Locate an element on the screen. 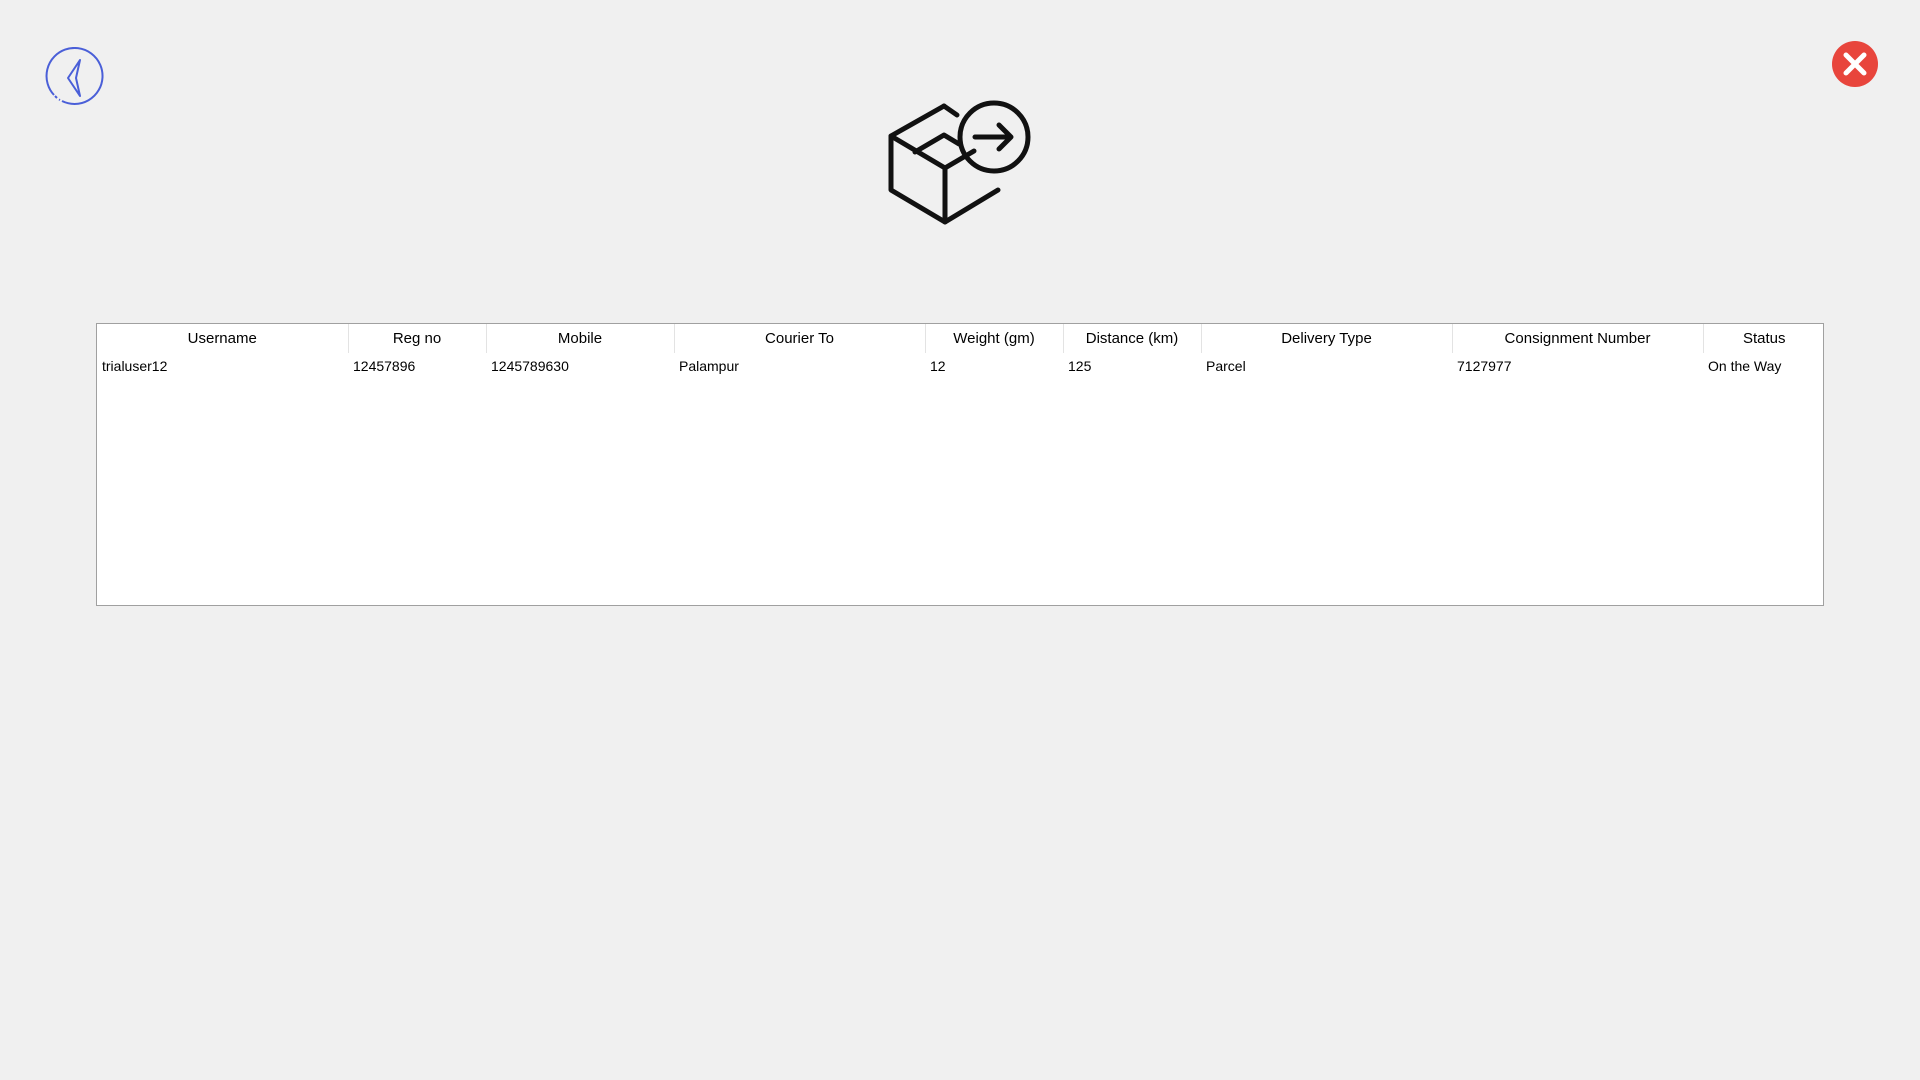  chevron-left-circle-icon is located at coordinates (74, 75).